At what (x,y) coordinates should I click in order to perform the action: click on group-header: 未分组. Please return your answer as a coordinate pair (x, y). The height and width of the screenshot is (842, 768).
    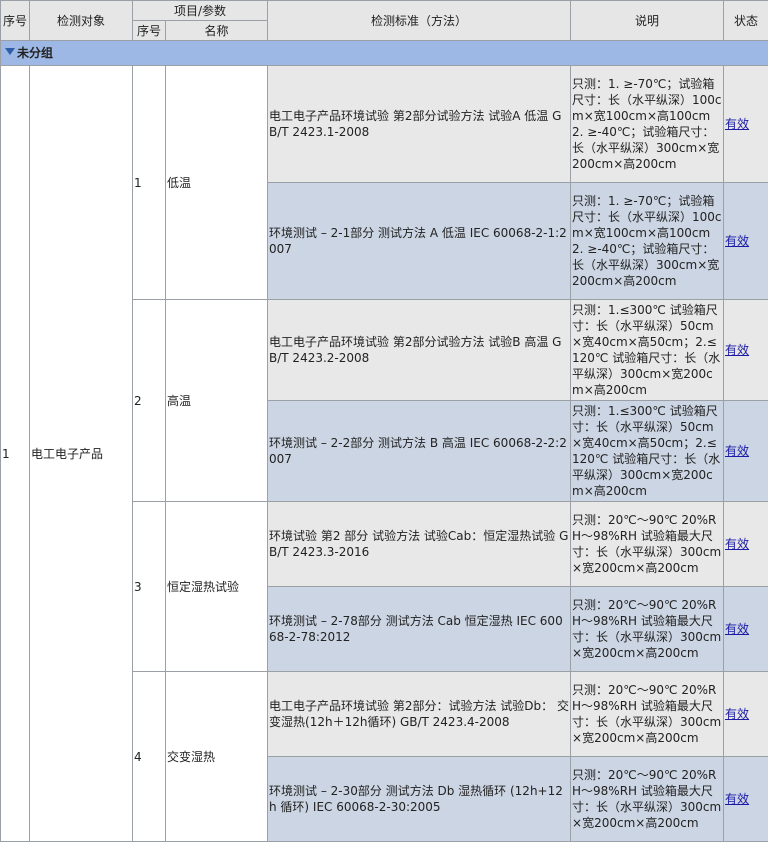
    Looking at the image, I should click on (384, 53).